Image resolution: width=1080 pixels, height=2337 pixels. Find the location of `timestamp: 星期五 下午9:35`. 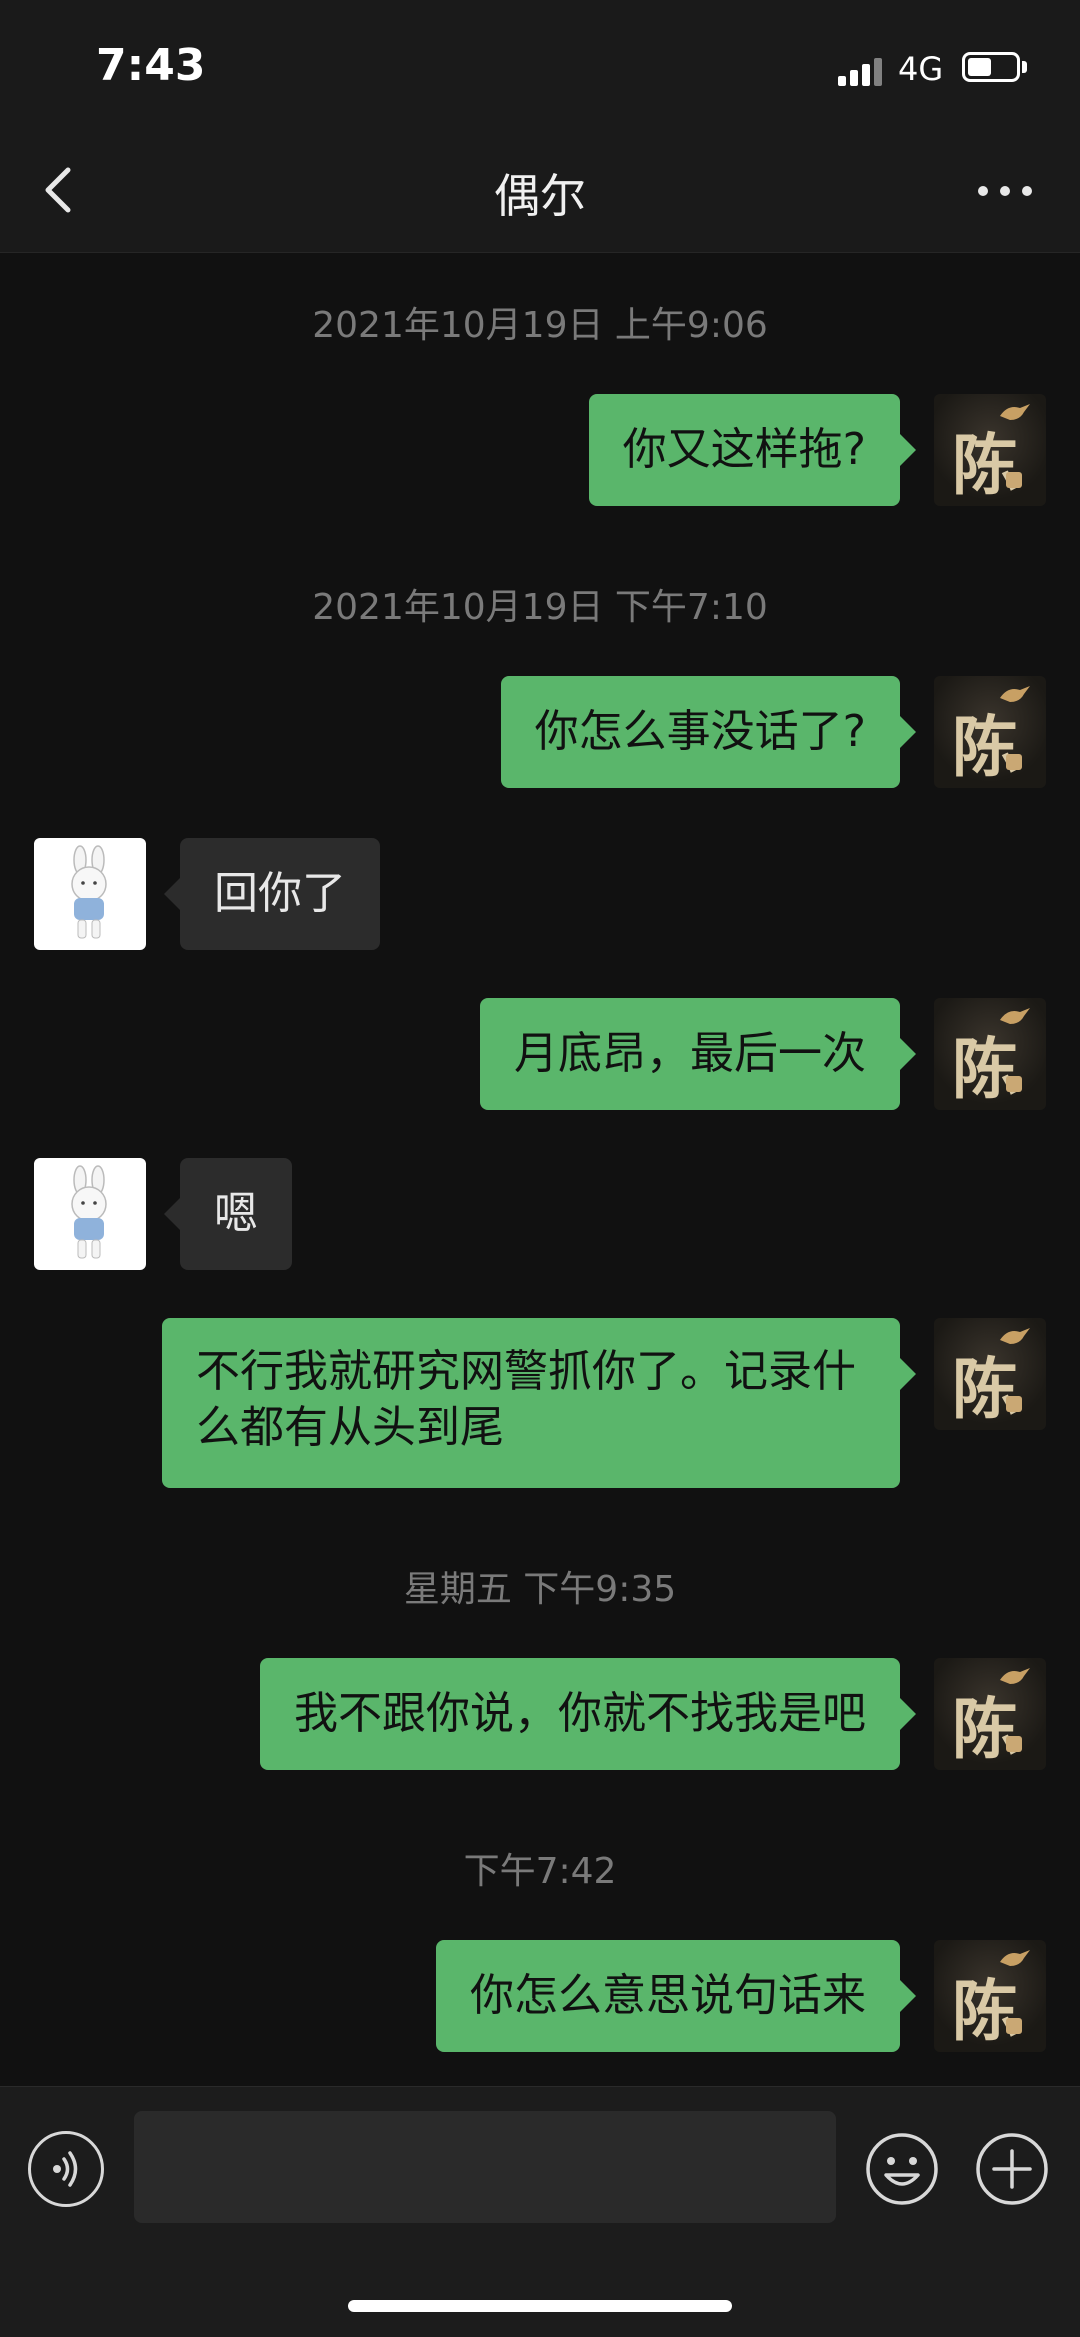

timestamp: 星期五 下午9:35 is located at coordinates (540, 1589).